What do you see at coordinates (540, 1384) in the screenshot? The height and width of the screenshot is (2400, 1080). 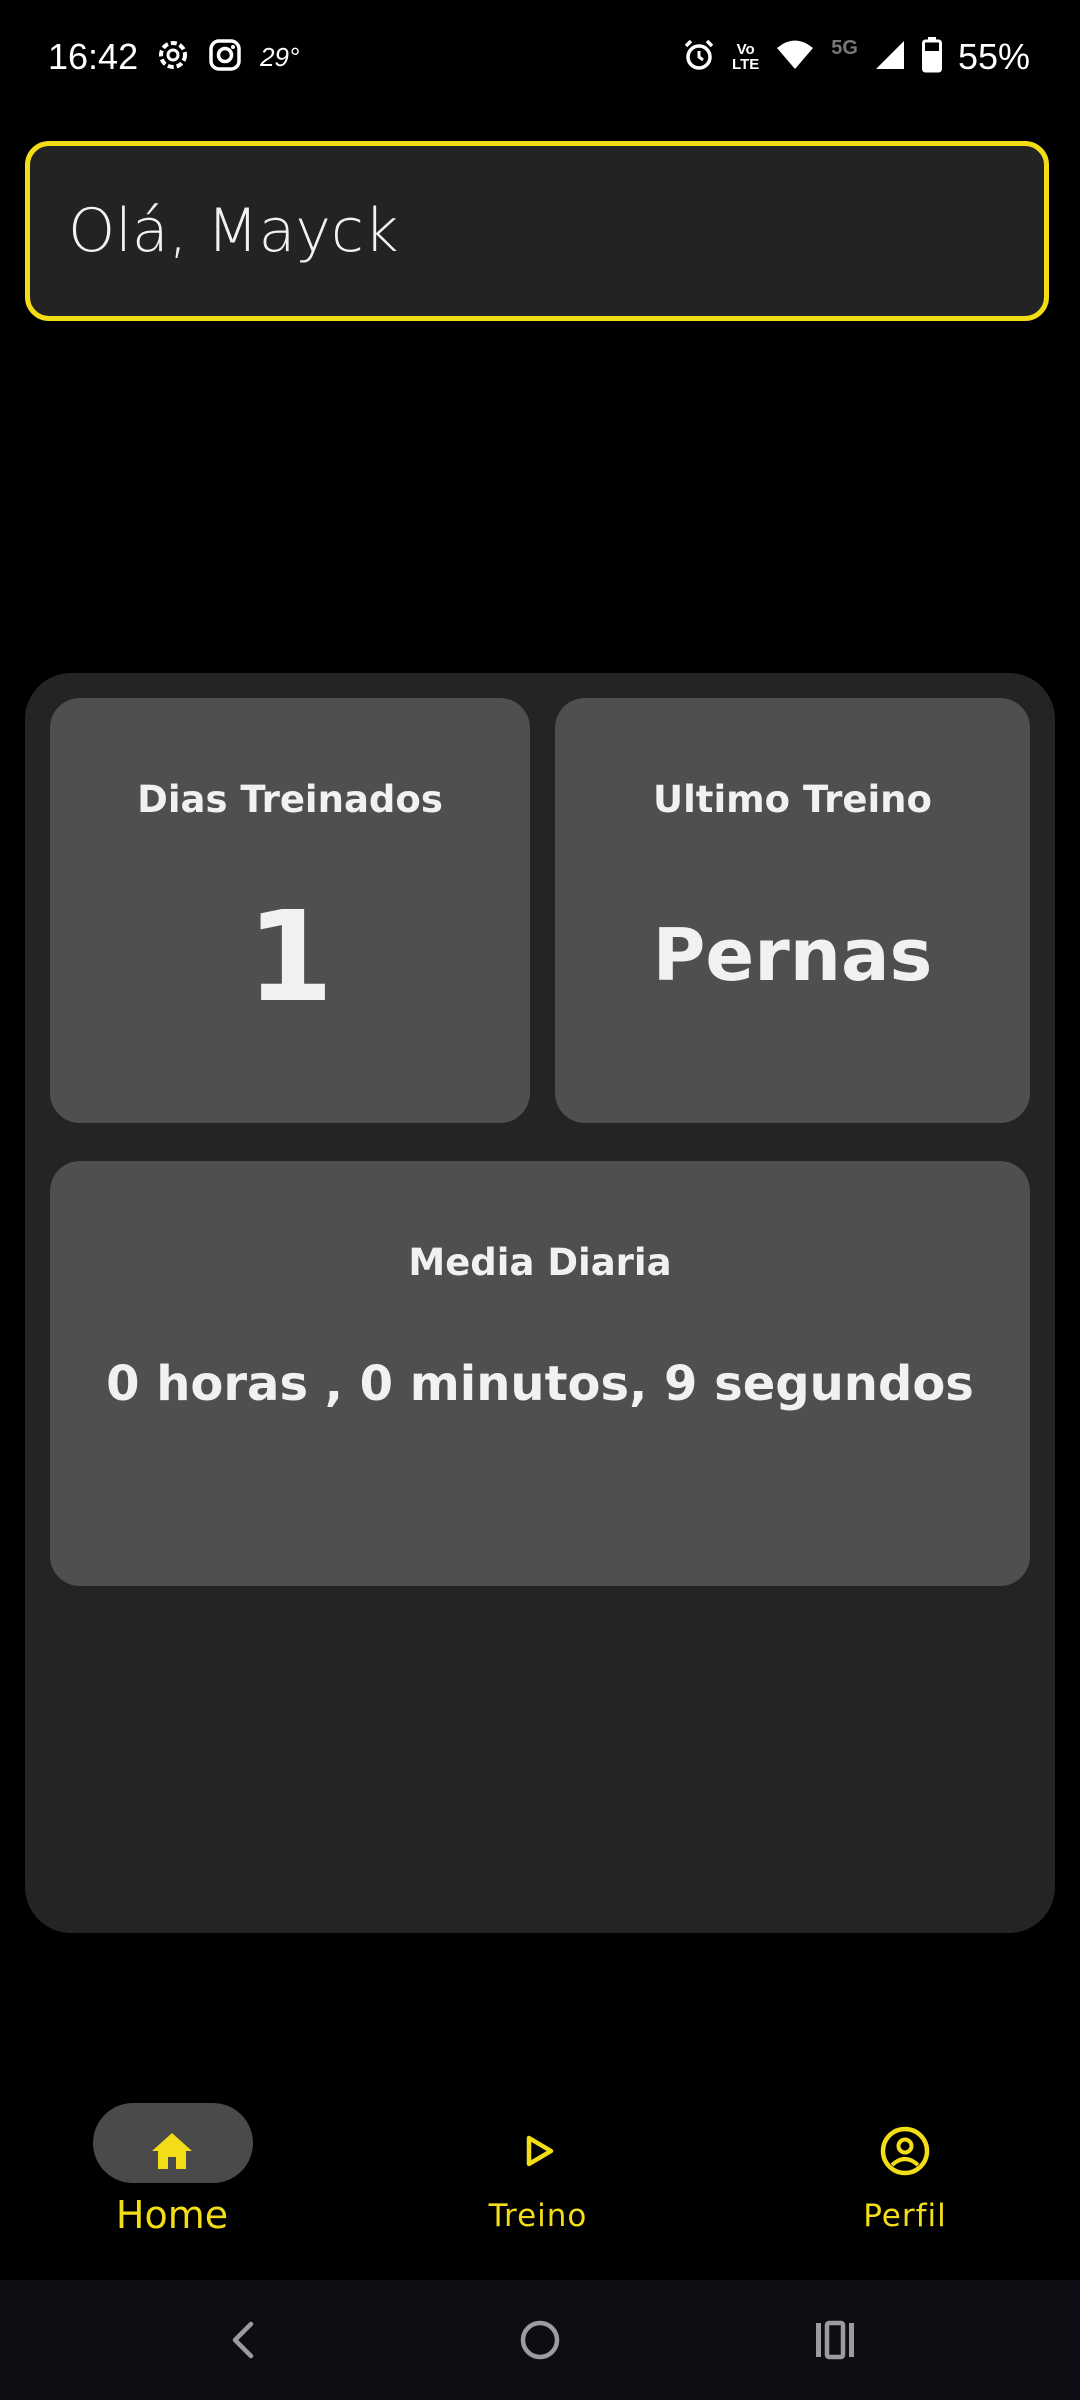 I see `media-diaria-value: 0 horas , 0 minutos, 9 segundos` at bounding box center [540, 1384].